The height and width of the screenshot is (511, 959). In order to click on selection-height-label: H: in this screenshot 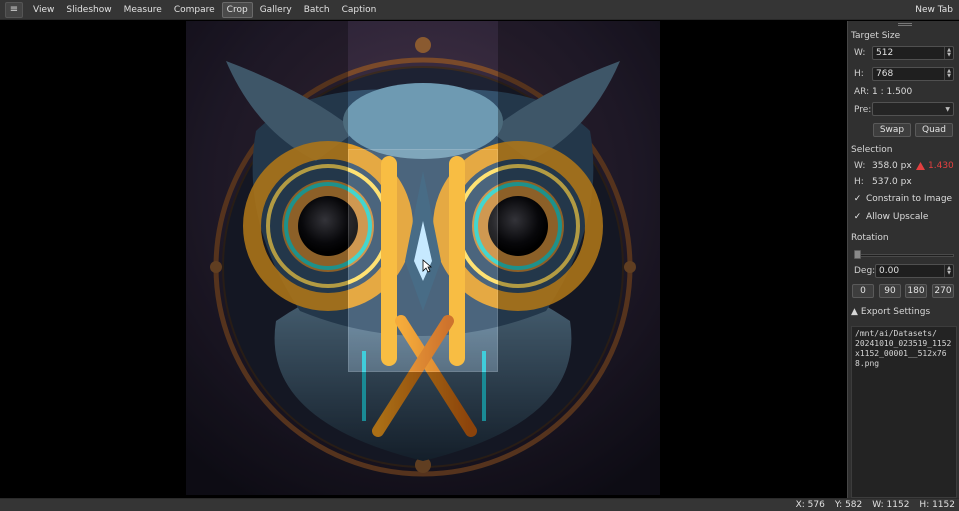, I will do `click(859, 182)`.